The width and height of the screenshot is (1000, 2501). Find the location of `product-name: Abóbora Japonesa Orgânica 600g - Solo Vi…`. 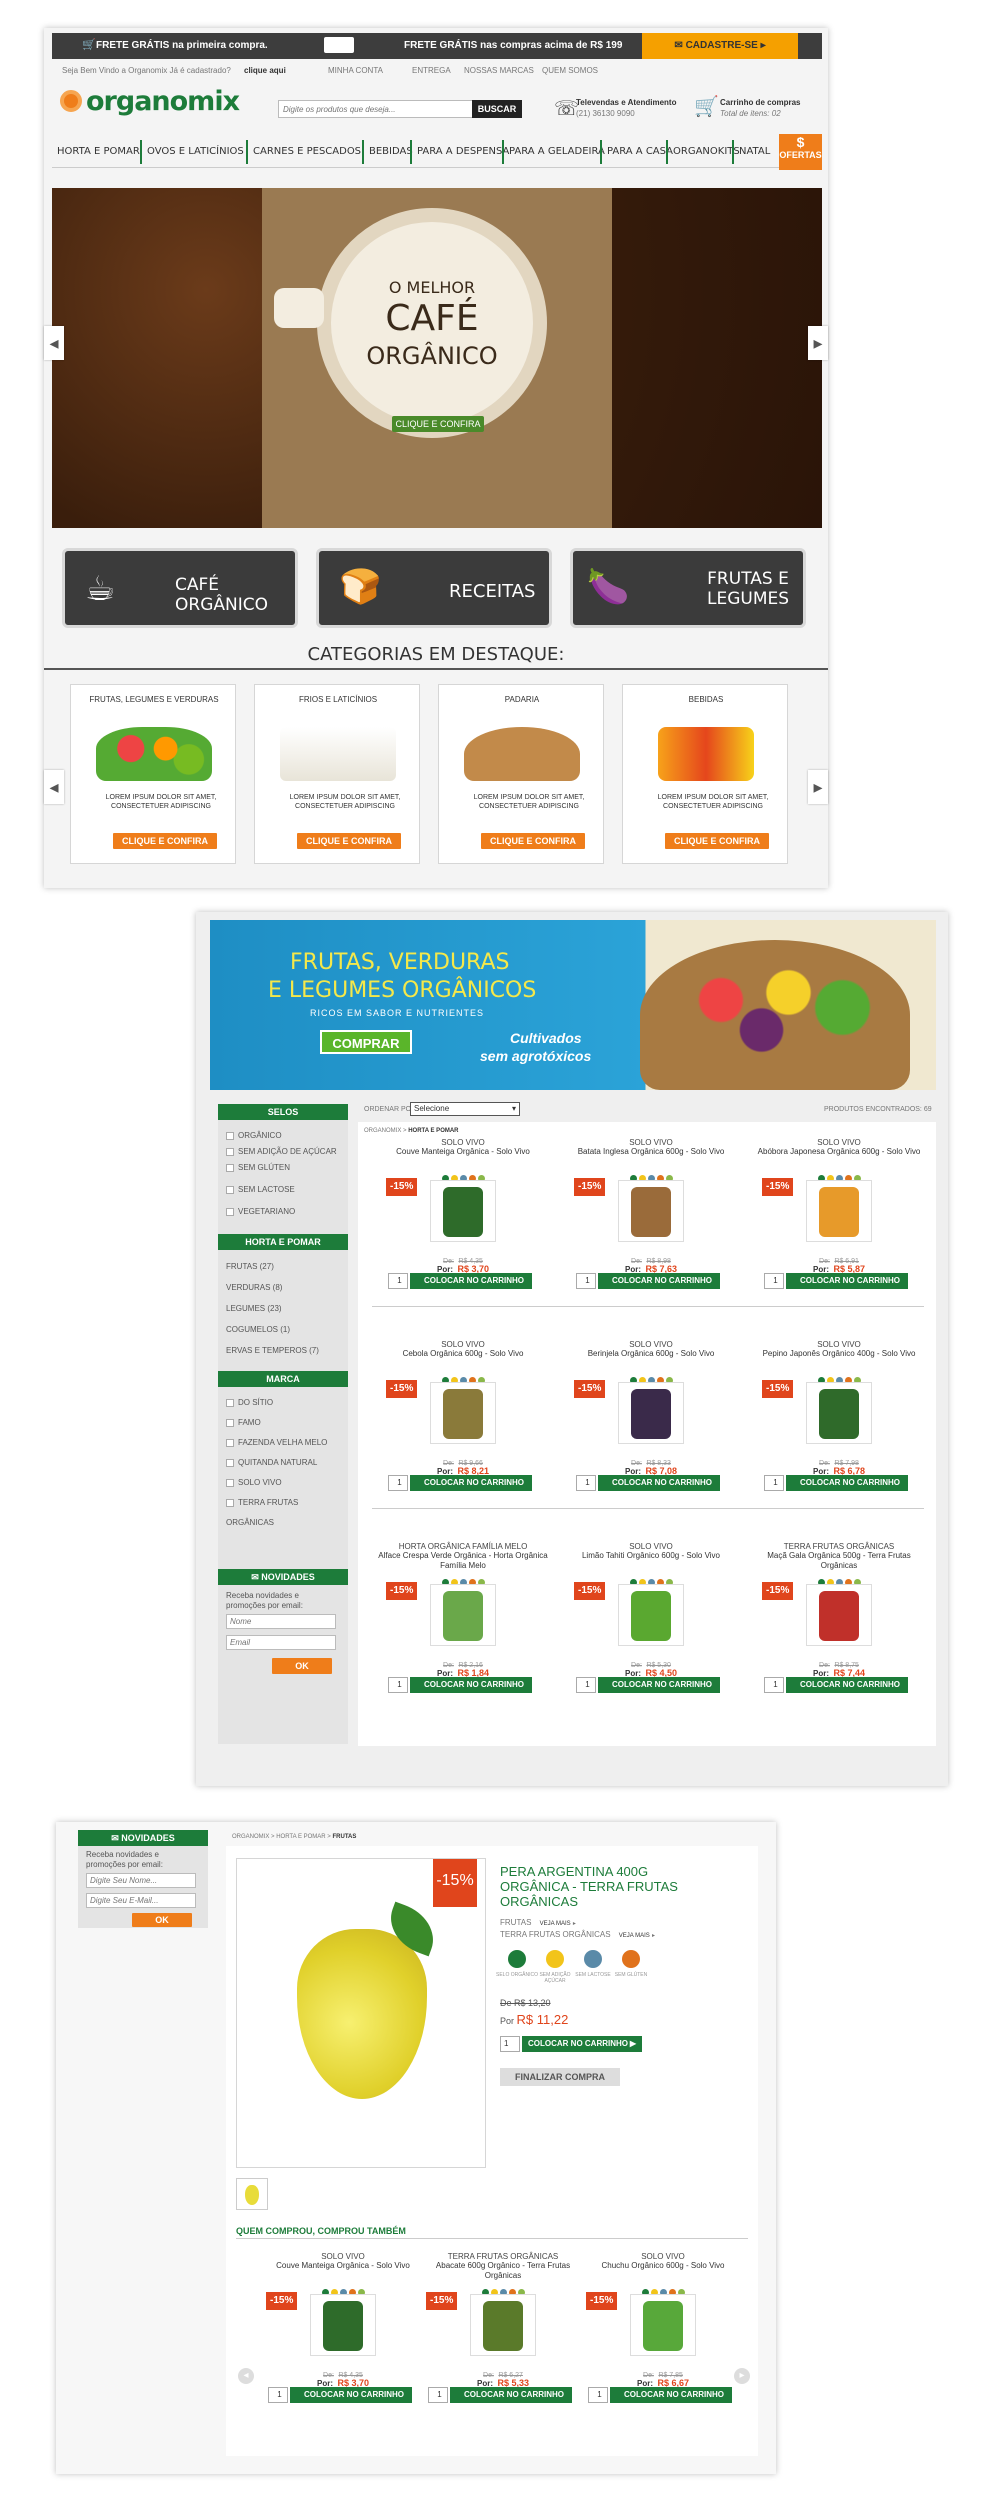

product-name: Abóbora Japonesa Orgânica 600g - Solo Vi… is located at coordinates (839, 1157).